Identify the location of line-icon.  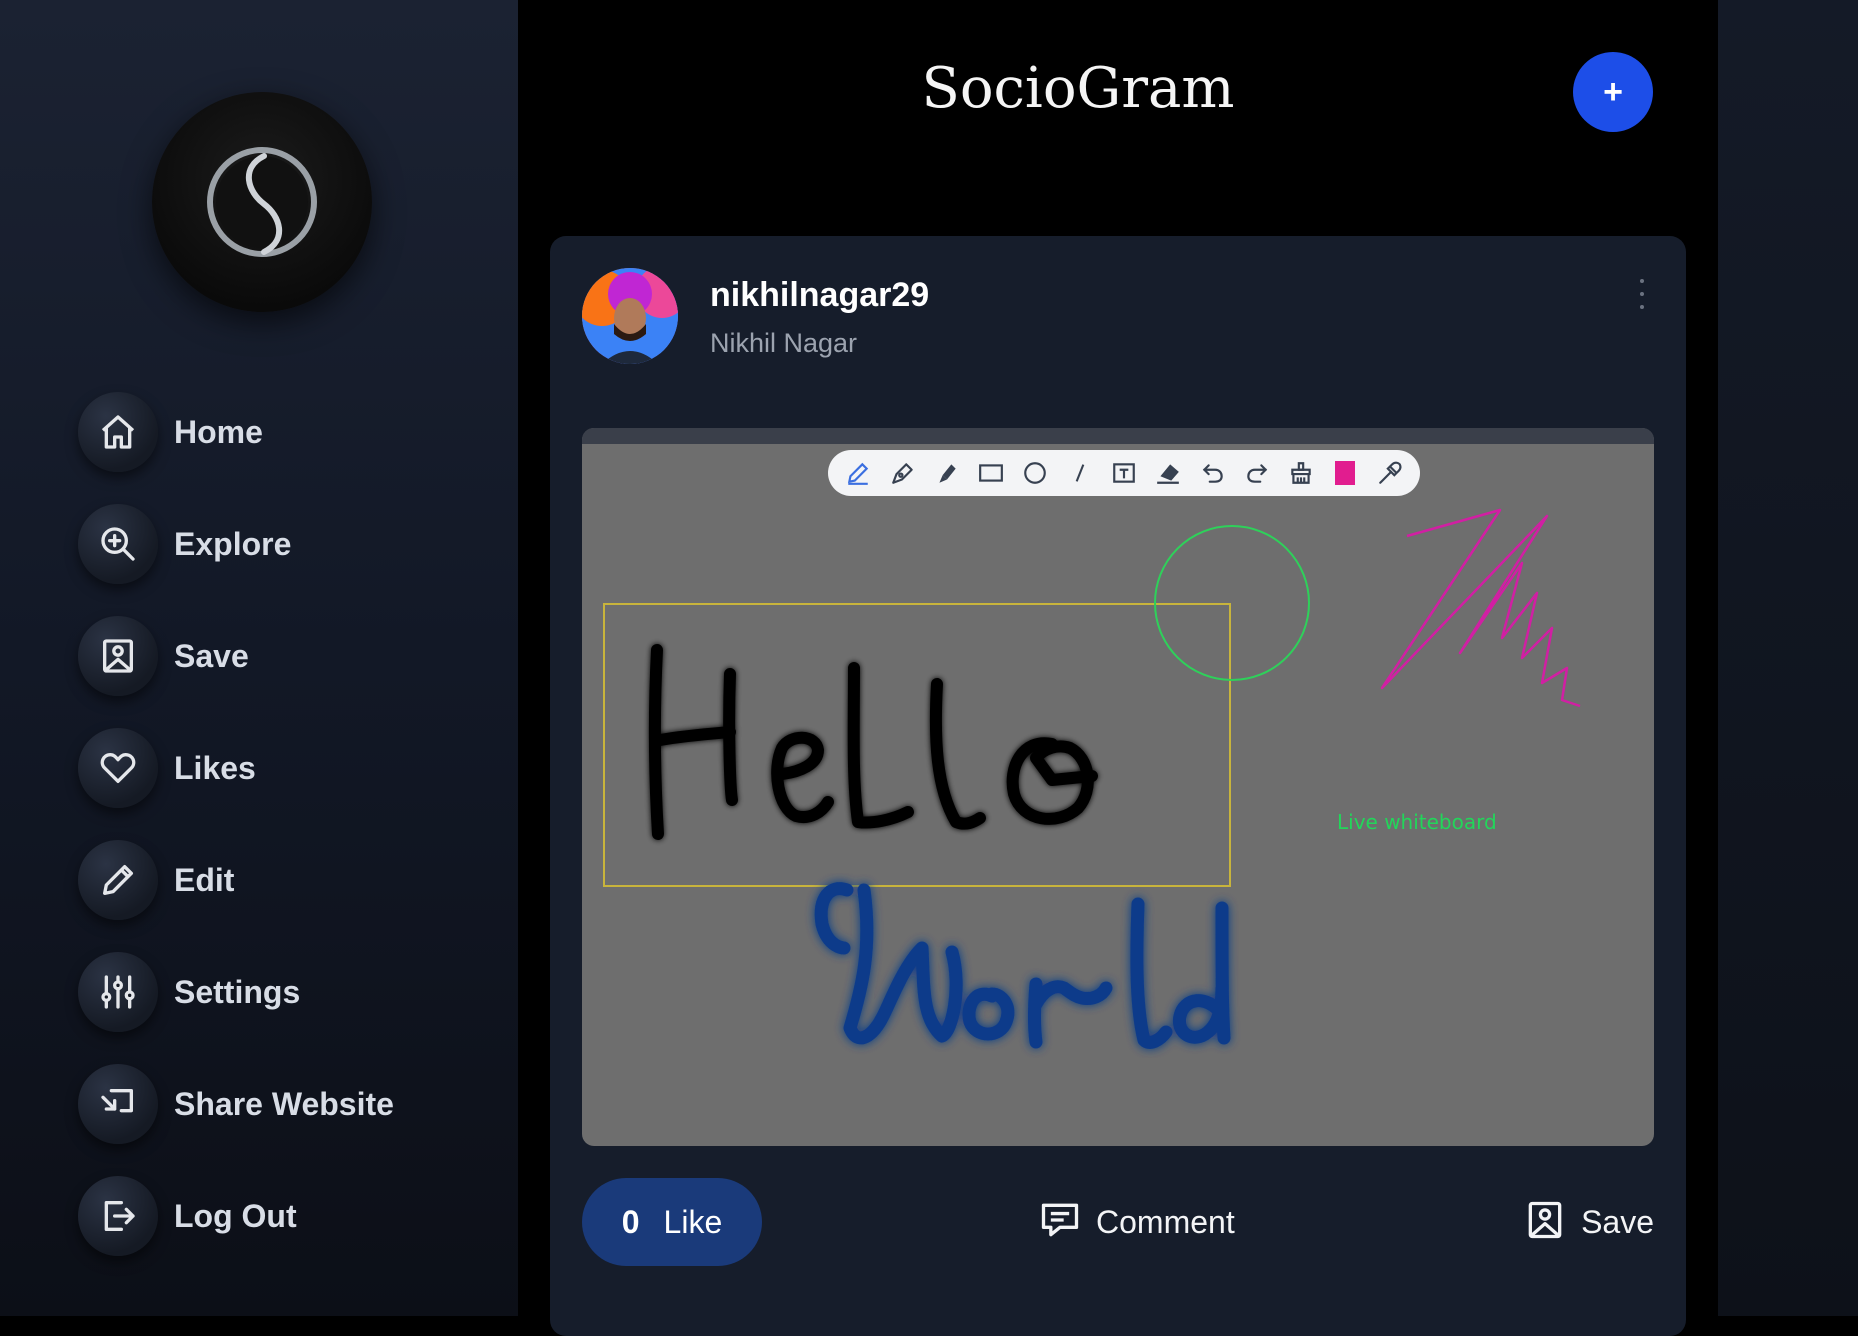
(1080, 473).